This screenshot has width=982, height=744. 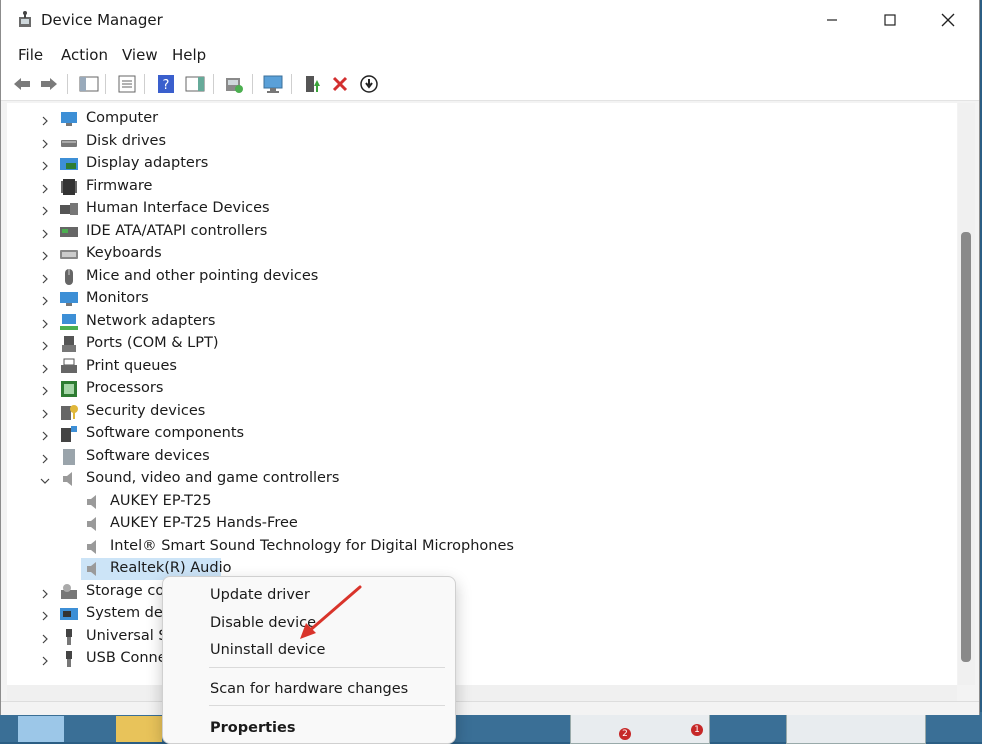 I want to click on tree-device: Realtek(R) Audio, so click(x=477, y=569).